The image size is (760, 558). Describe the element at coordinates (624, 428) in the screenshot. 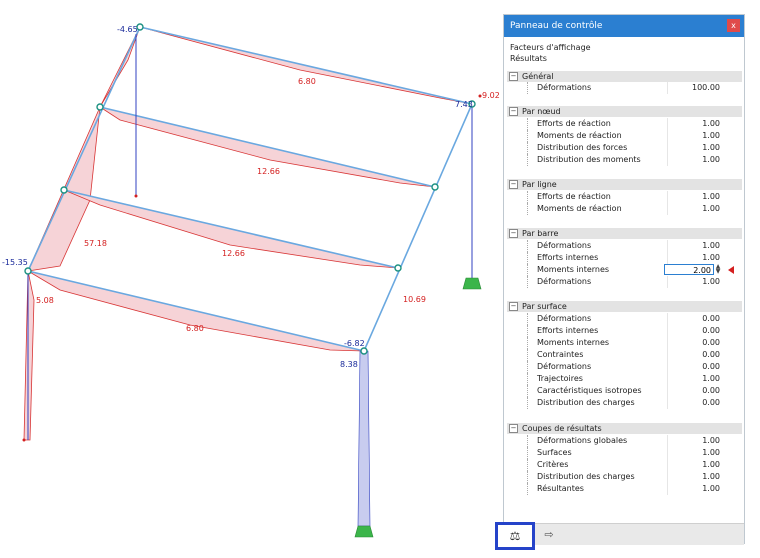

I see `group-coupes-resultats: − Coupes de résultats` at that location.